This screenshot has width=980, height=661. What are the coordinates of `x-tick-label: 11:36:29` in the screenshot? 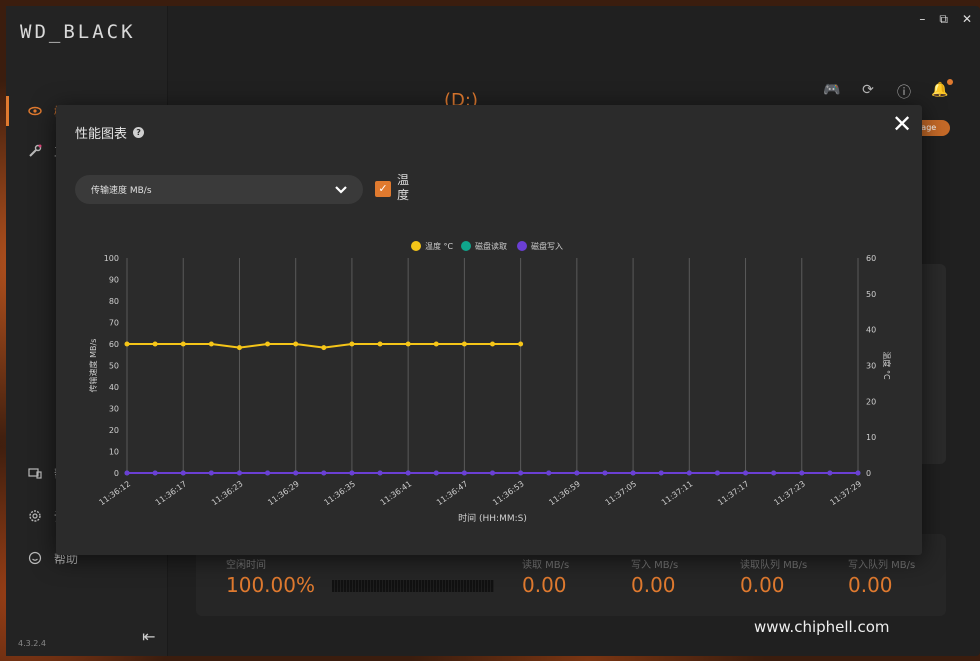 It's located at (283, 493).